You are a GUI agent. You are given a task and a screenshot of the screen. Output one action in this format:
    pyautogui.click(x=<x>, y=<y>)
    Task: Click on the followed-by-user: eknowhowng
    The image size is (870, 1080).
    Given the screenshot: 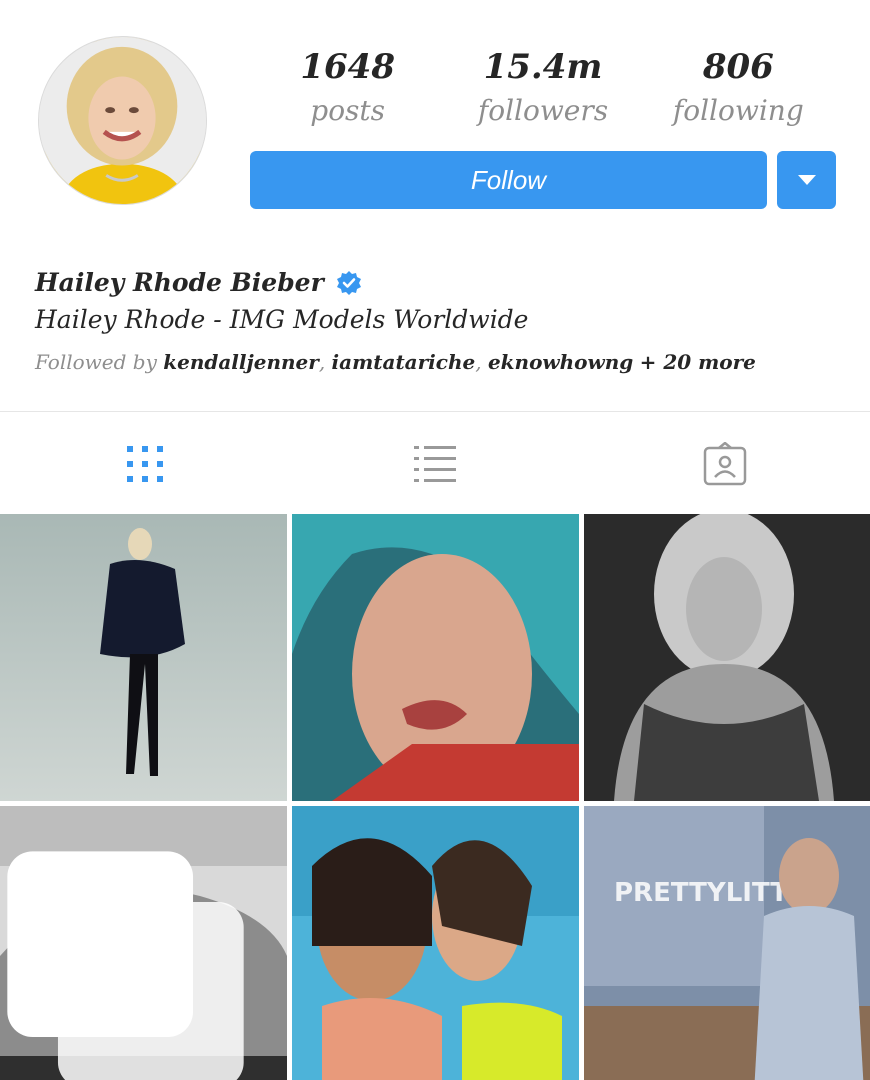 What is the action you would take?
    pyautogui.click(x=560, y=362)
    